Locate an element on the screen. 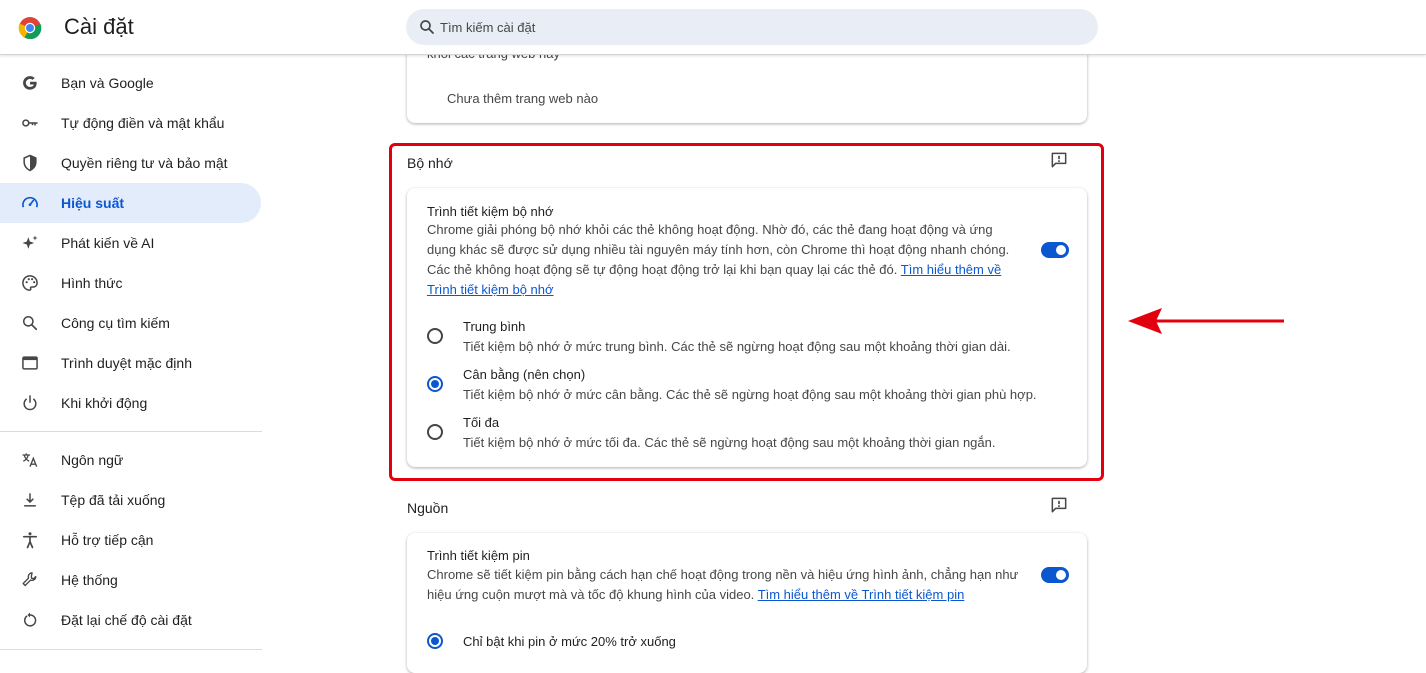 This screenshot has height=673, width=1426. sidebar-item-appearance: Hình thức is located at coordinates (130, 283).